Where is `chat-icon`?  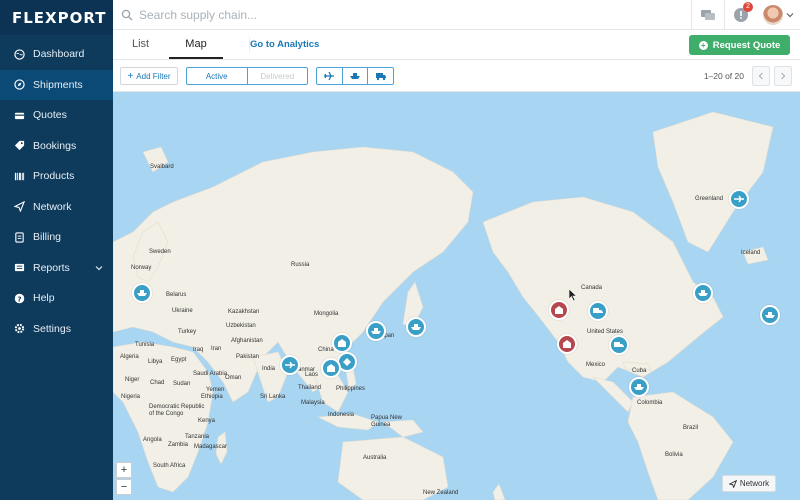
chat-icon is located at coordinates (708, 15).